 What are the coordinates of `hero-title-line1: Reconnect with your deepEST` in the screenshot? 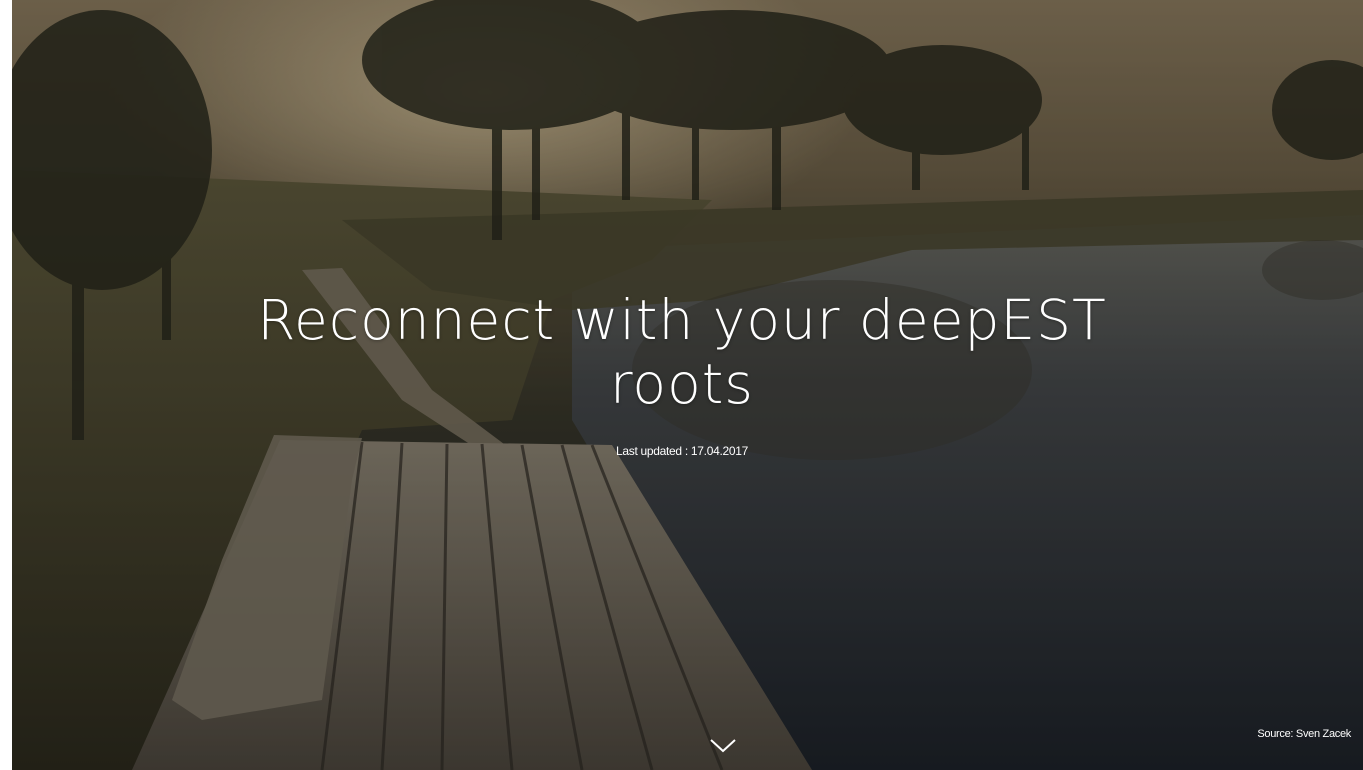 It's located at (682, 320).